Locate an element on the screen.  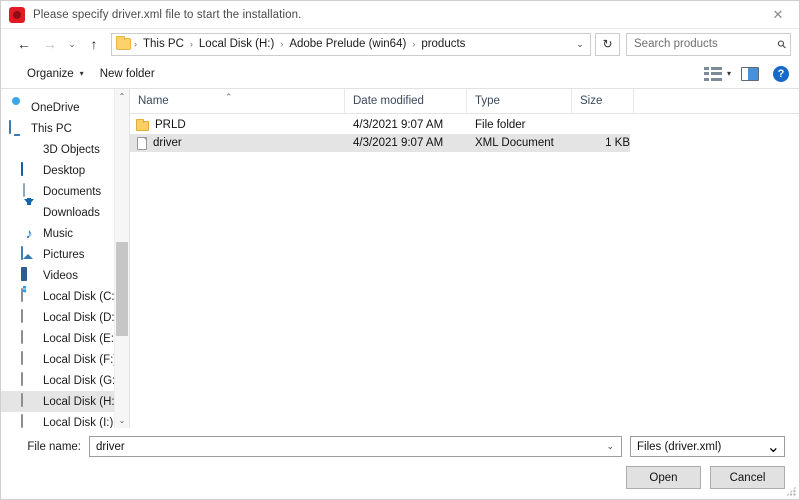
breadcrumb-item-products: products is located at coordinates (443, 44).